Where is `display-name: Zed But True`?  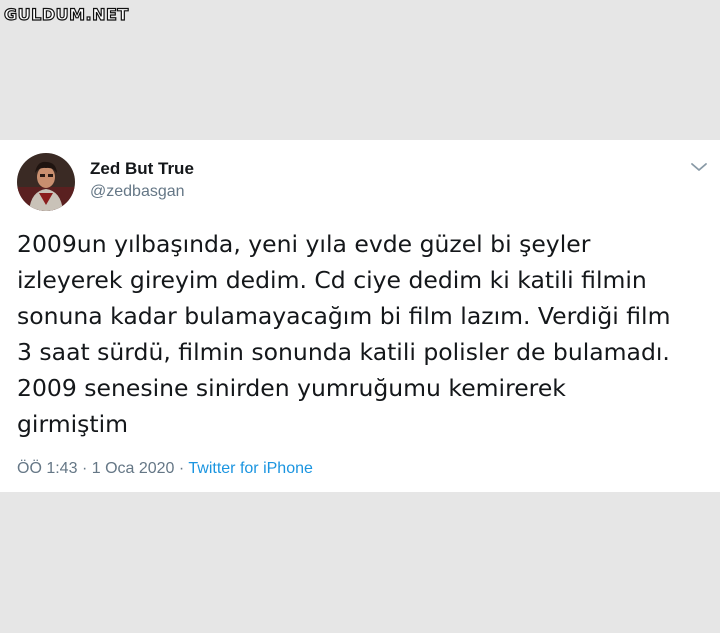 display-name: Zed But True is located at coordinates (142, 169).